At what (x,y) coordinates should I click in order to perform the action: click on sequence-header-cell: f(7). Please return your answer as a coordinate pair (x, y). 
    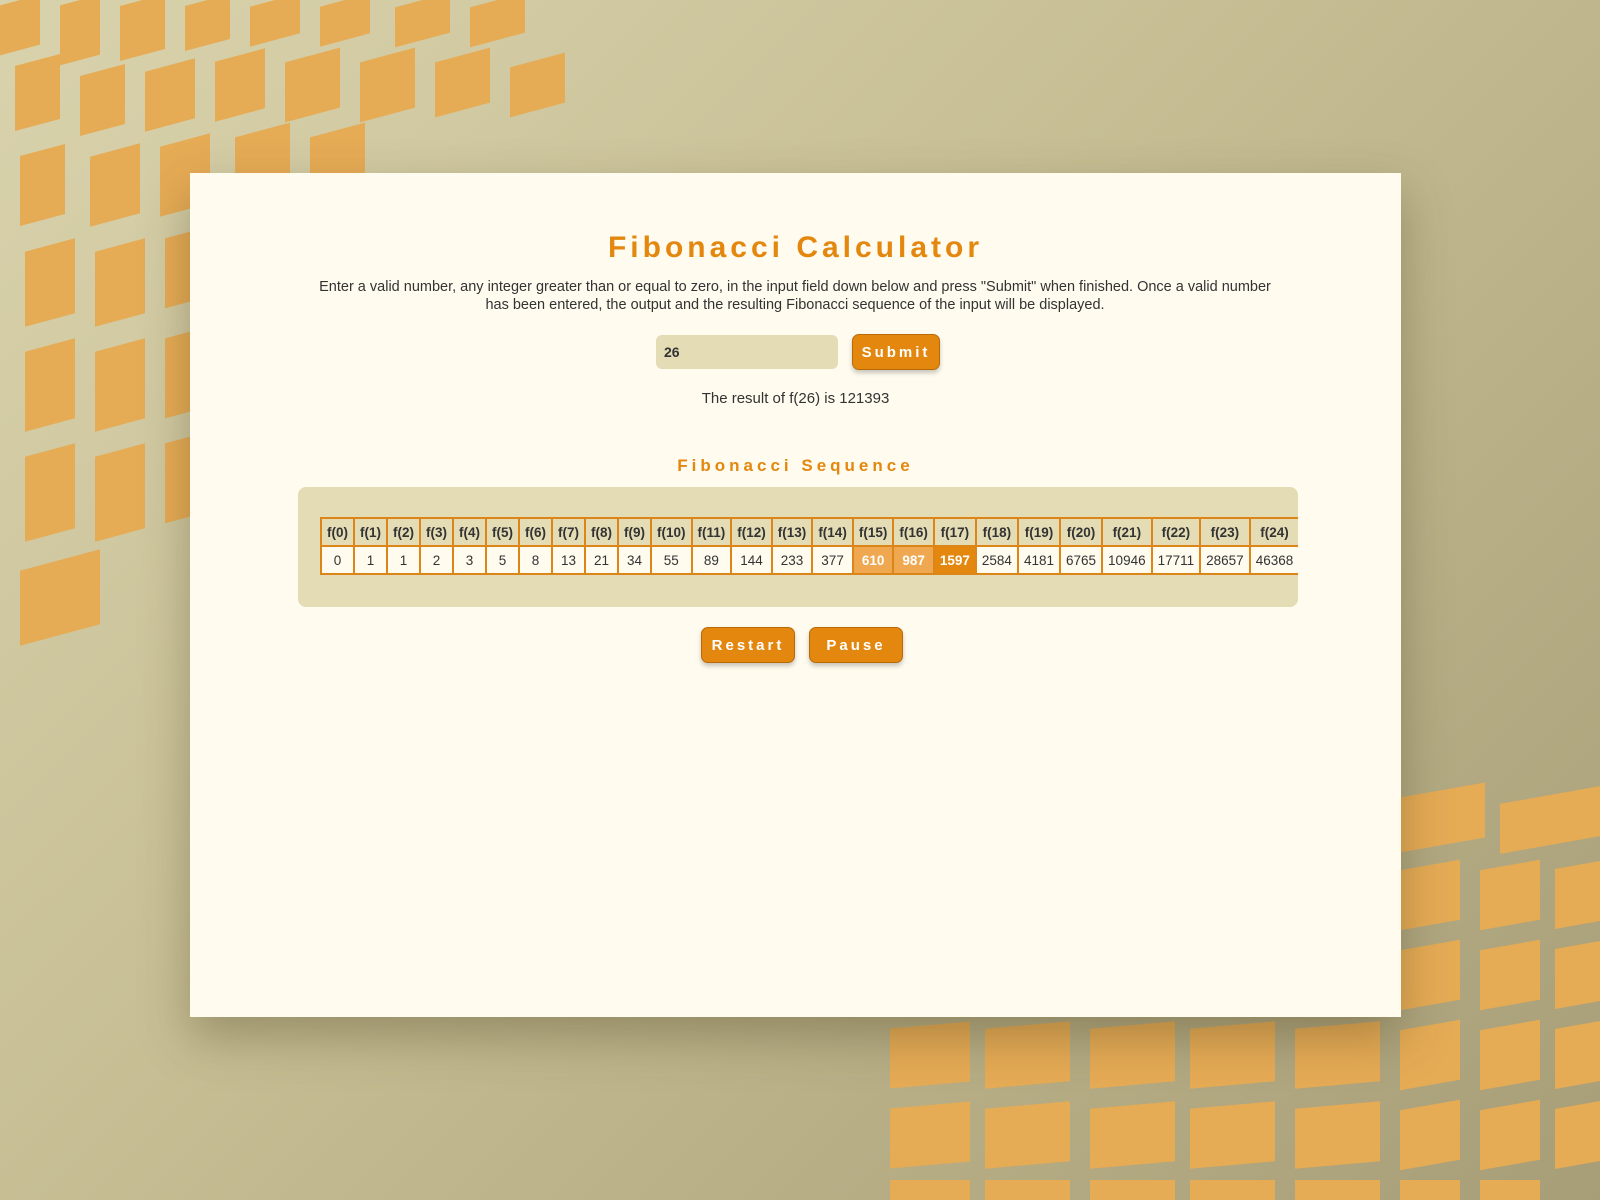
    Looking at the image, I should click on (568, 532).